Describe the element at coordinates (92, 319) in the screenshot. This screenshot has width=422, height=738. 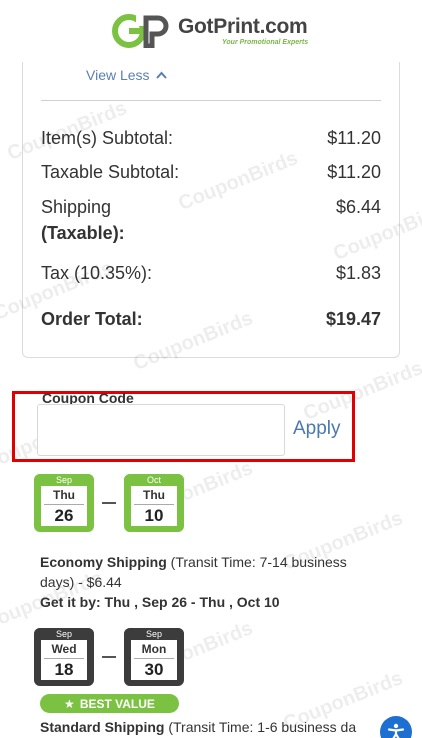
I see `order-total-label: Order Total:` at that location.